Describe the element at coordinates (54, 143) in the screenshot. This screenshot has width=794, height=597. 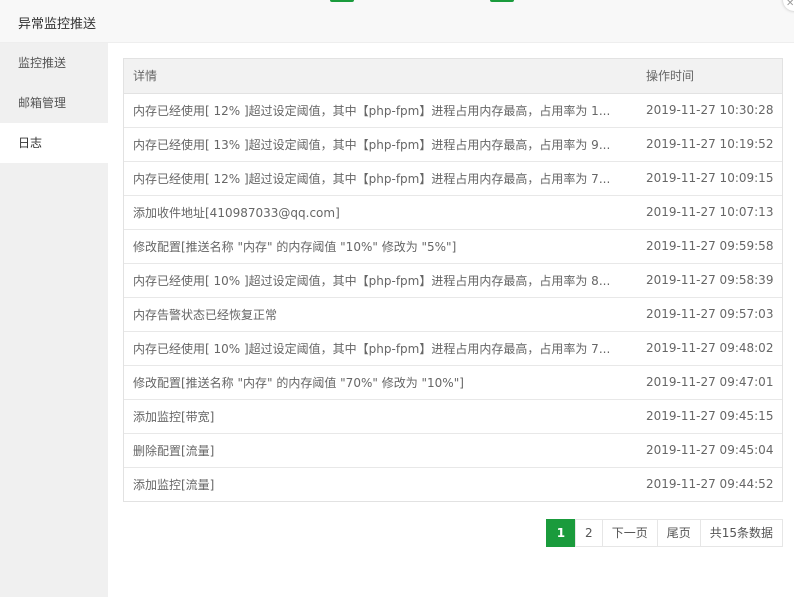
I see `sidebar-item-log: 日志` at that location.